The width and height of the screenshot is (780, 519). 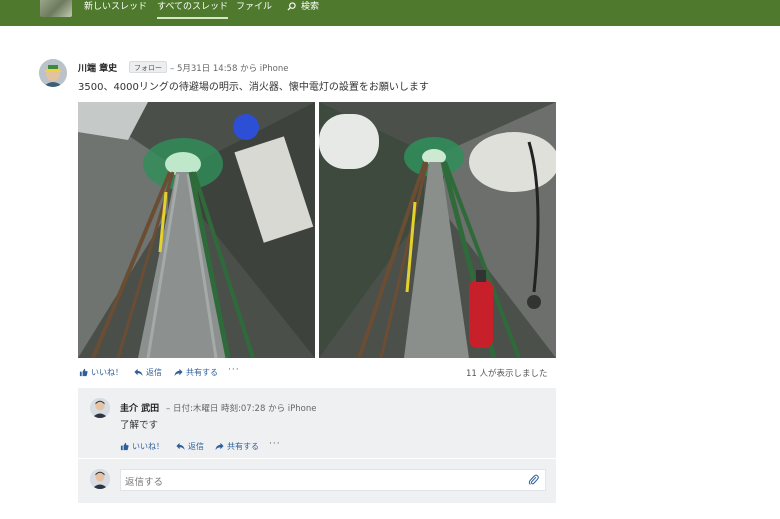 What do you see at coordinates (275, 444) in the screenshot?
I see `reply-more-options-button: ···` at bounding box center [275, 444].